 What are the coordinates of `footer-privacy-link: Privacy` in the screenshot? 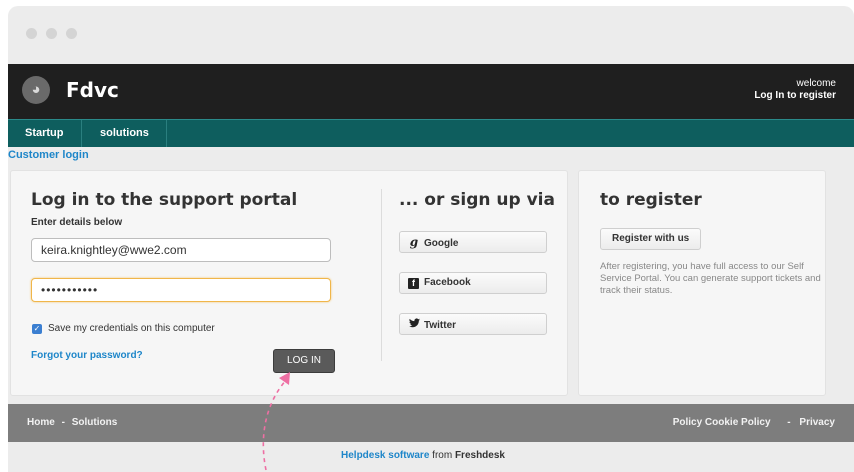 It's located at (817, 422).